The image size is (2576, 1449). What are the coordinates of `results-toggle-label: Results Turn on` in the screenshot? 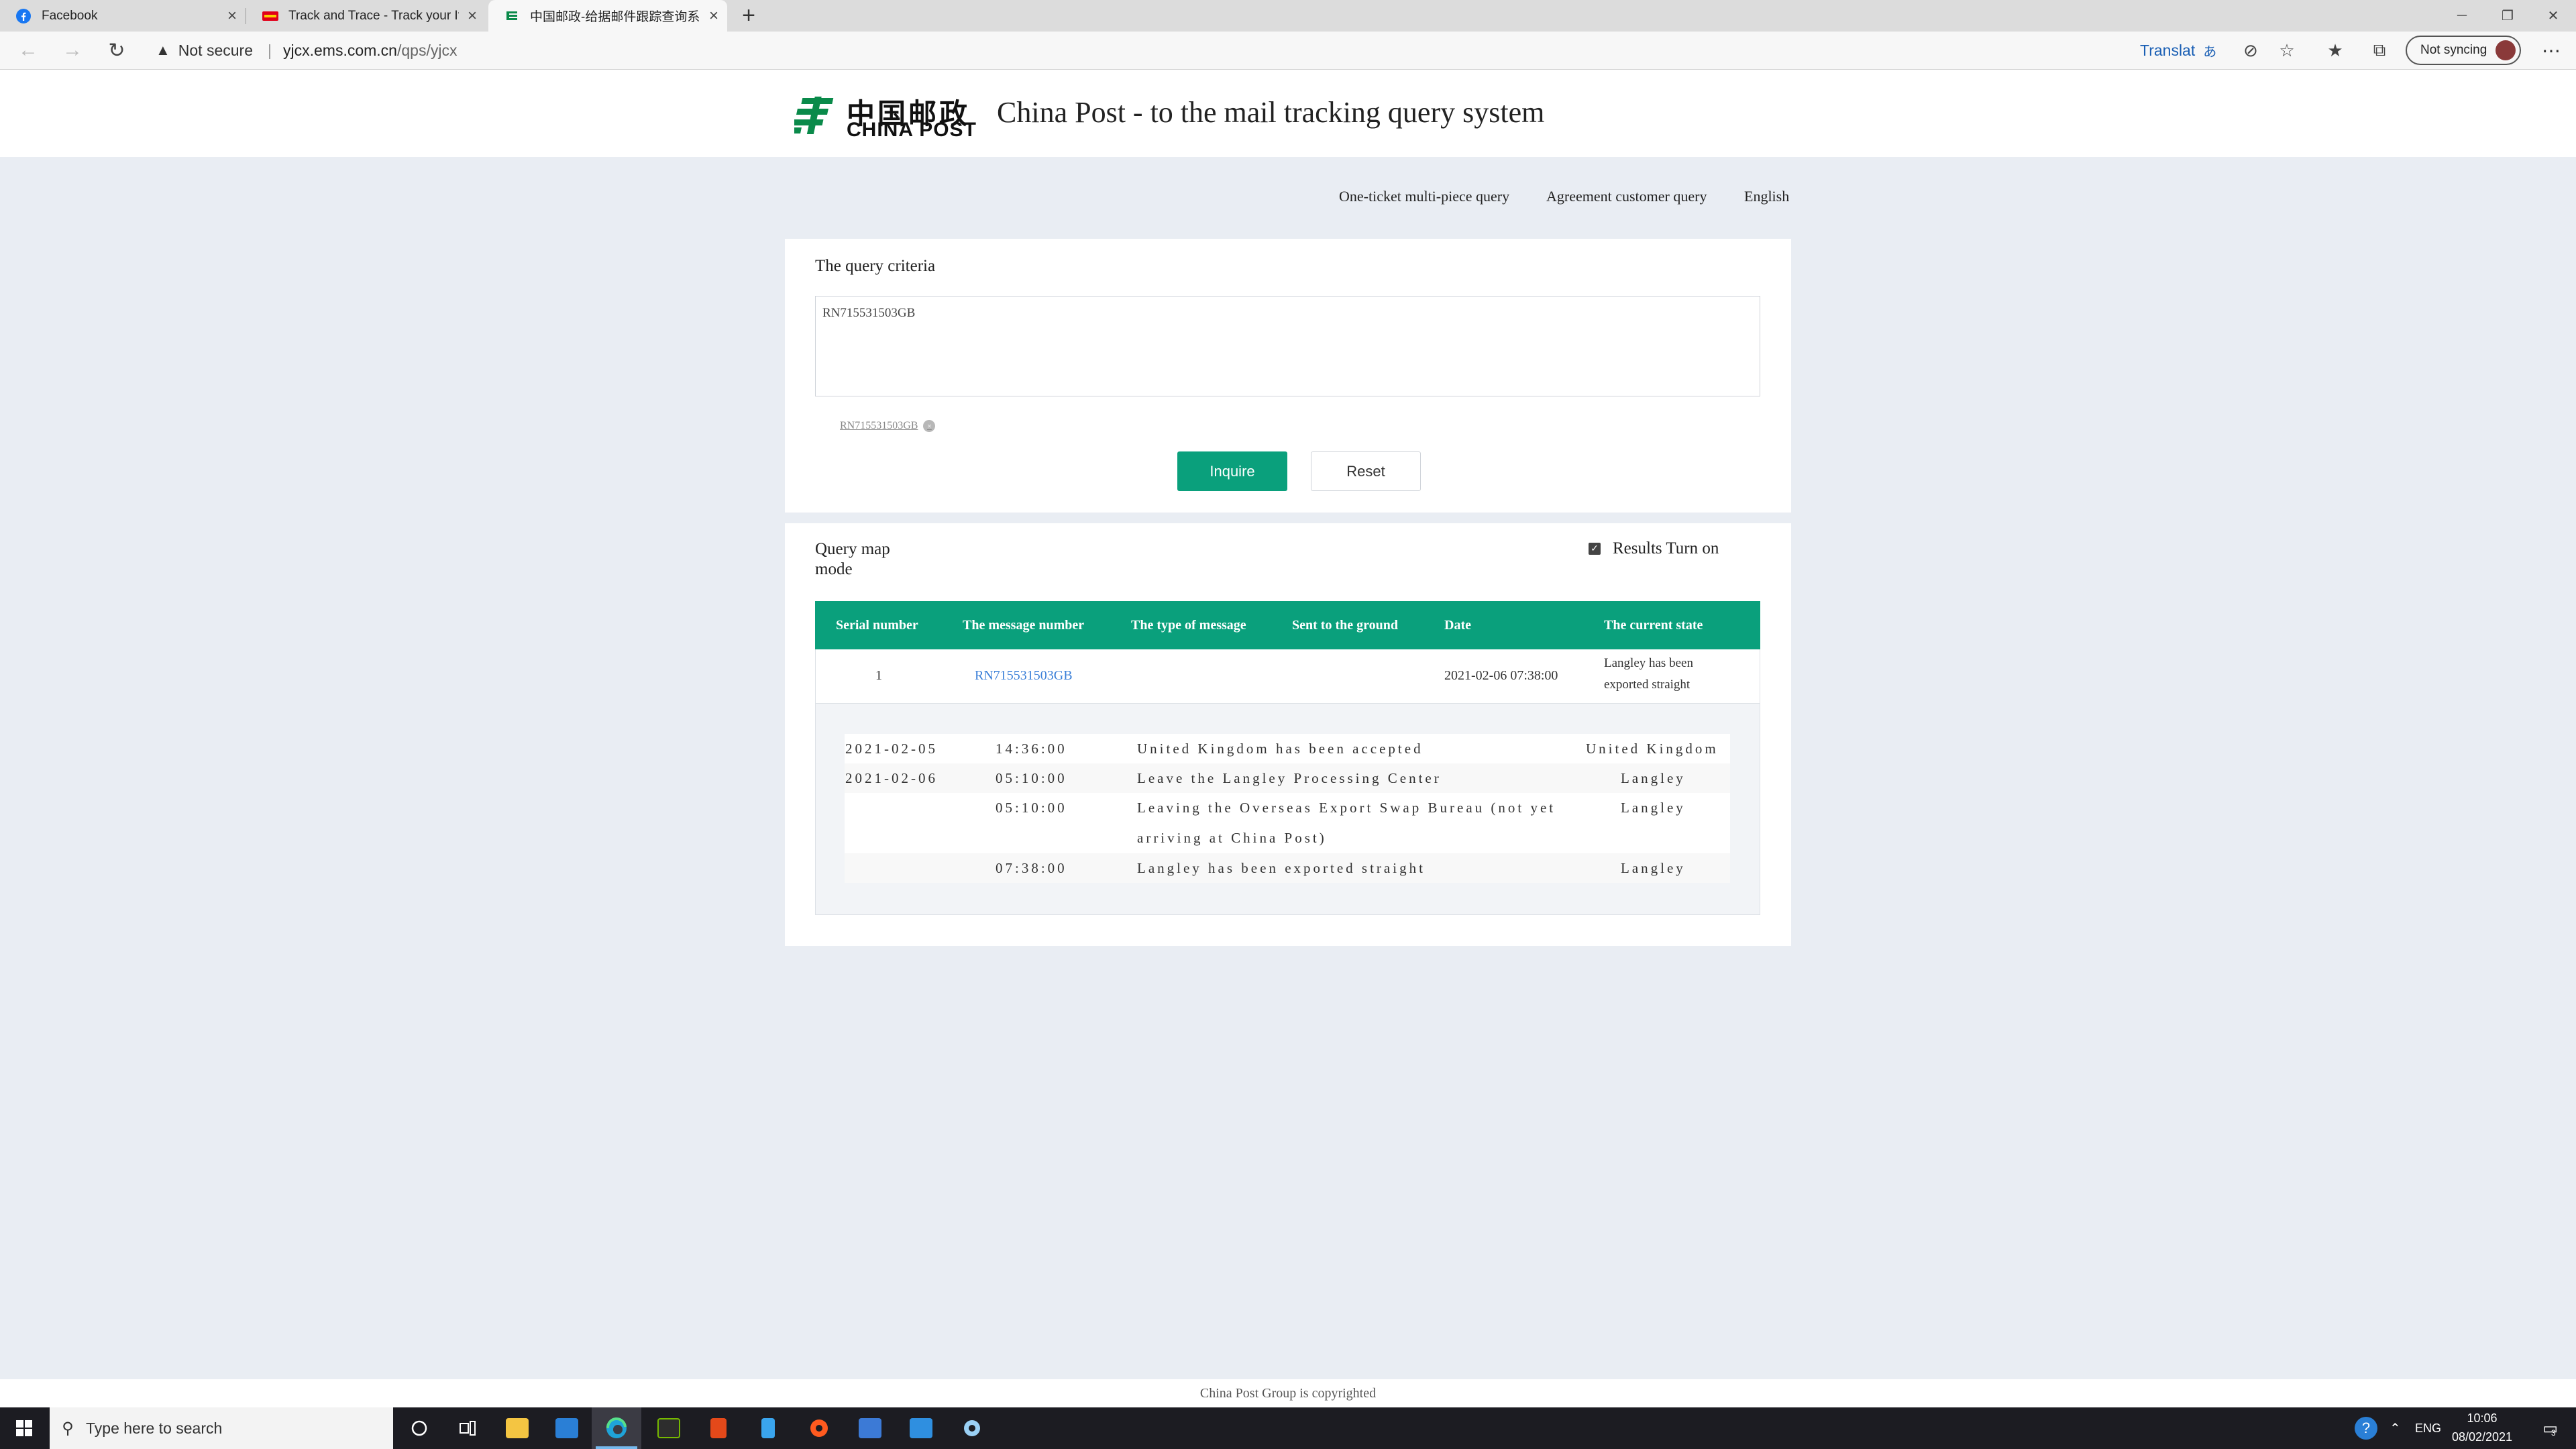 It's located at (1666, 548).